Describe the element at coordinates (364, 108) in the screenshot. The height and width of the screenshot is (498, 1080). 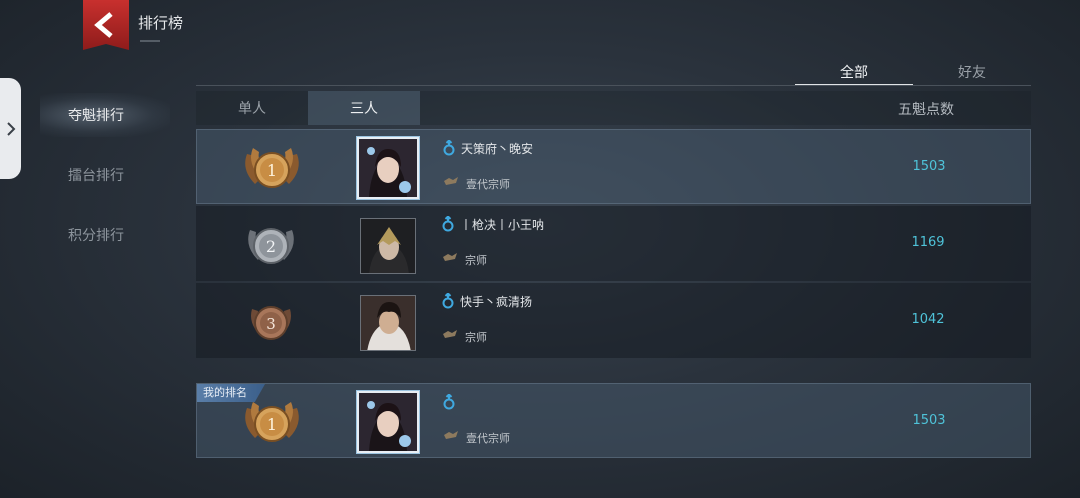
I see `tab-trio: 三人` at that location.